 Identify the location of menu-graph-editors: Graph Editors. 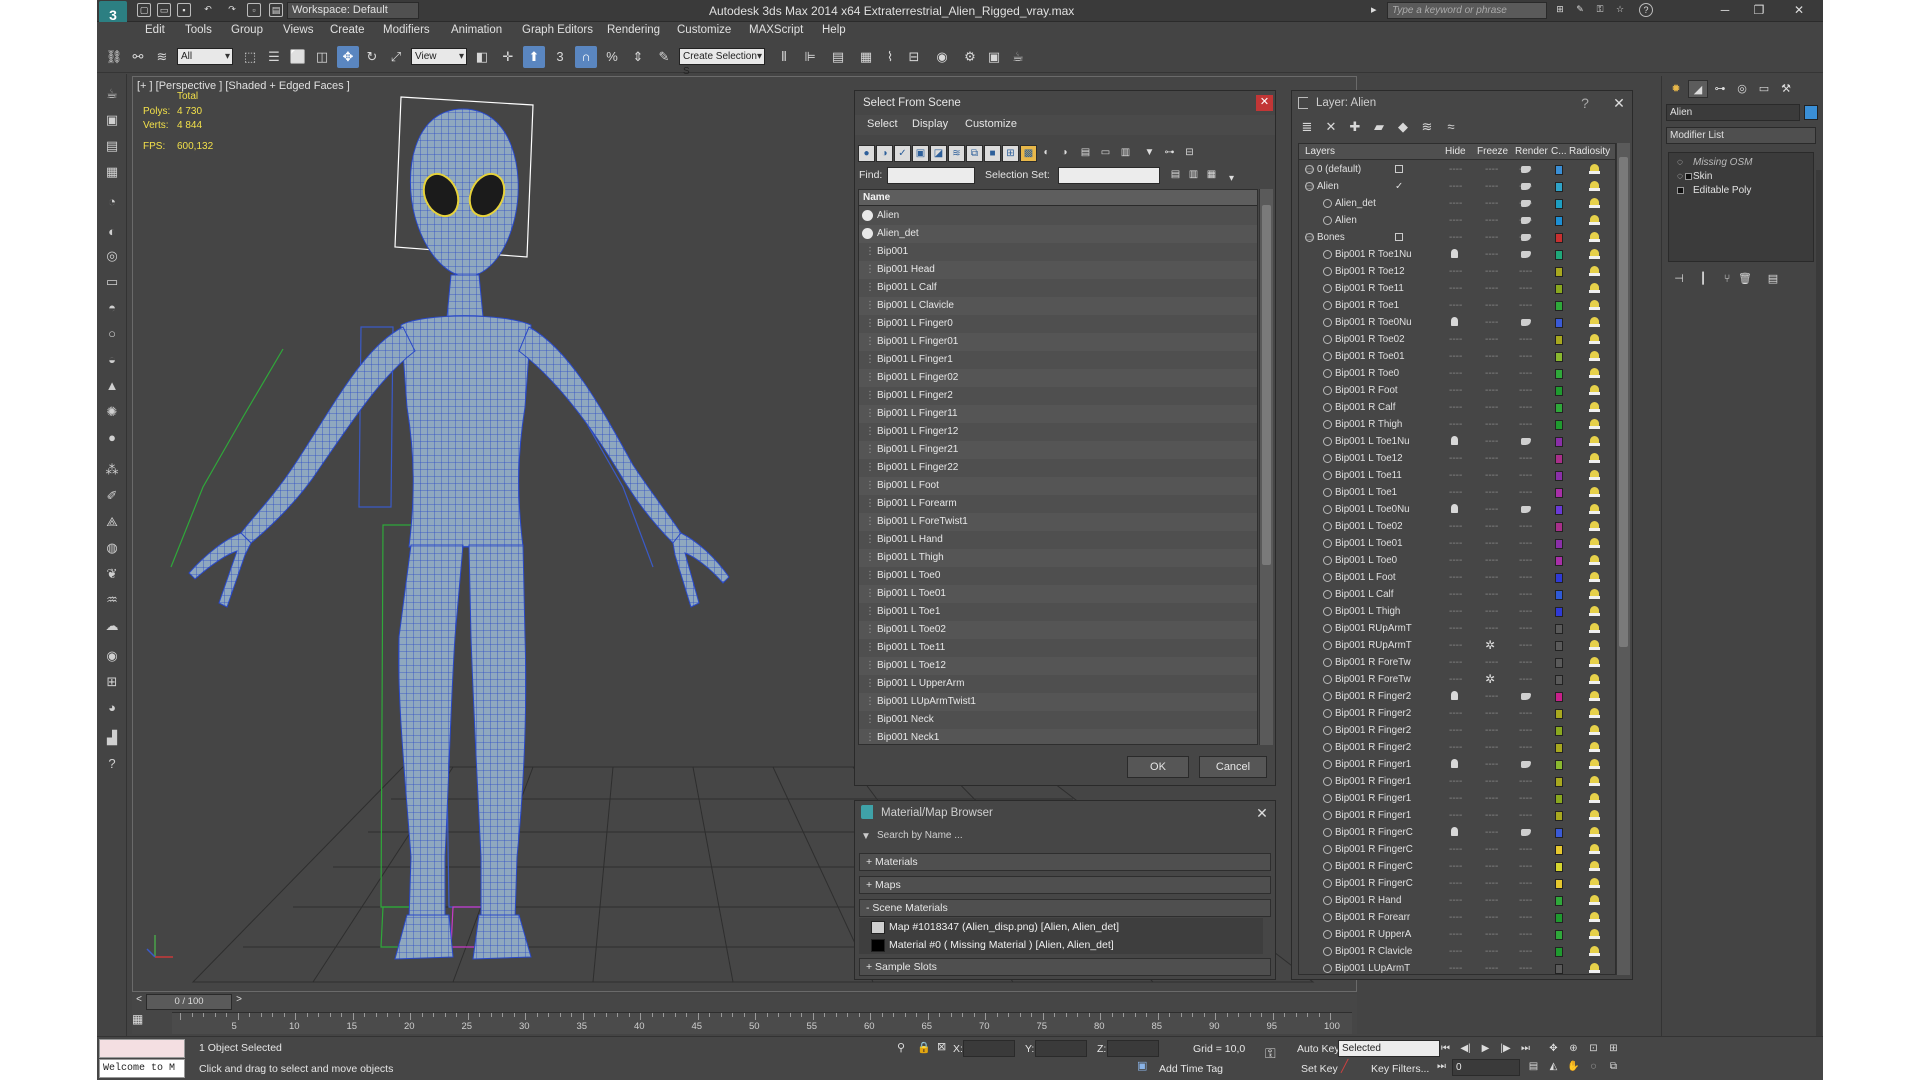
(557, 30).